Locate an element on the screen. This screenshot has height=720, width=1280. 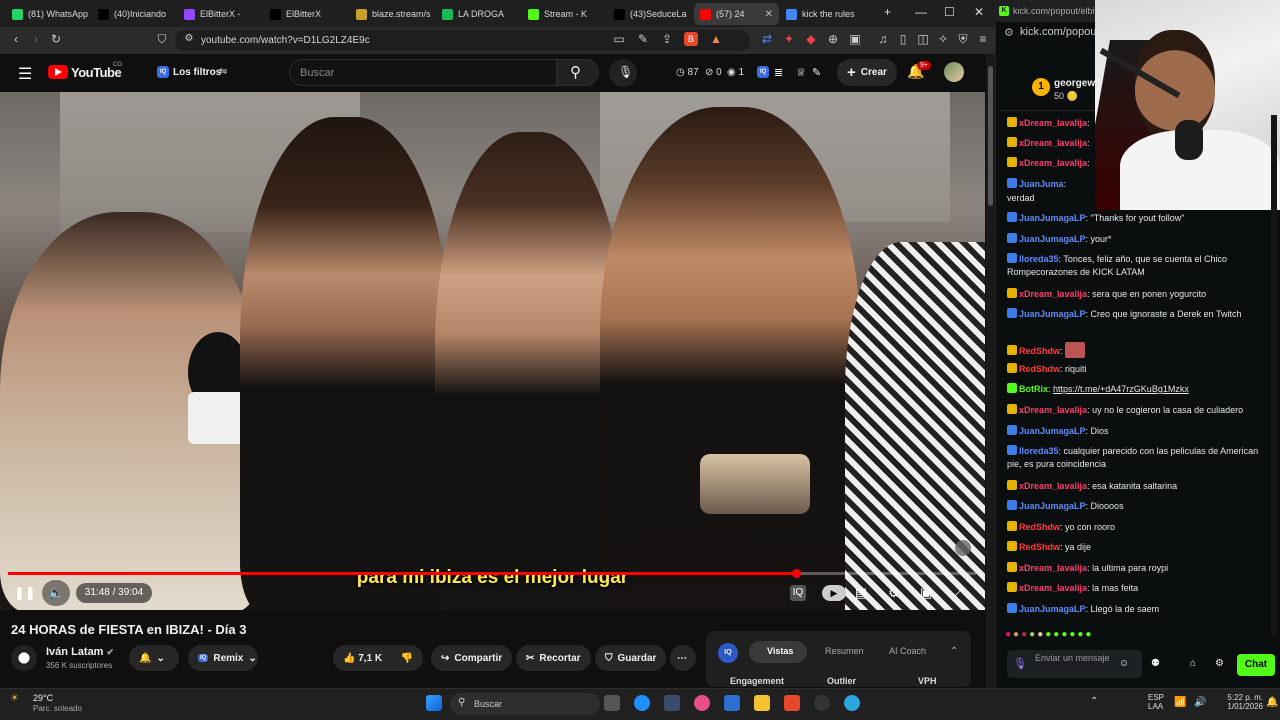
back-icon: ‹ is located at coordinates (16, 39).